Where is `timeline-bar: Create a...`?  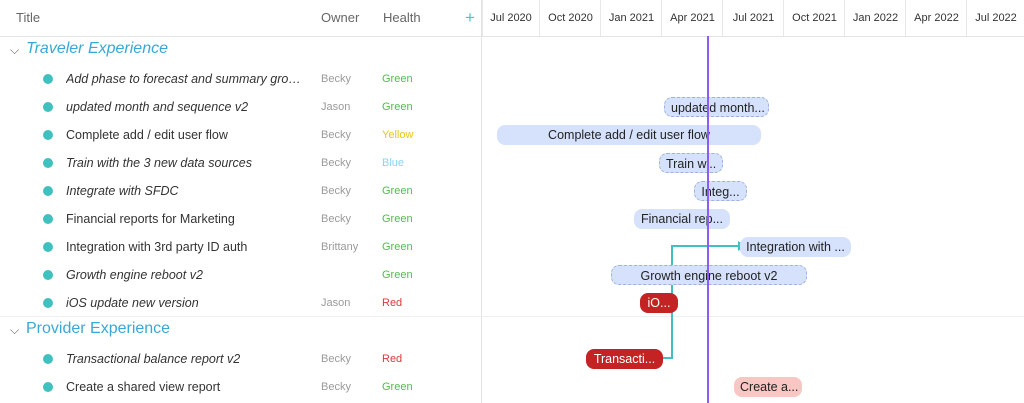
timeline-bar: Create a... is located at coordinates (768, 387).